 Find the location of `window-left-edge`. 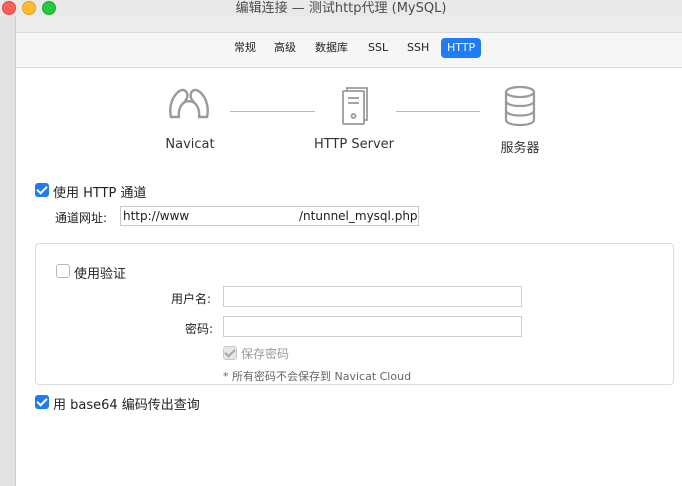

window-left-edge is located at coordinates (8, 251).